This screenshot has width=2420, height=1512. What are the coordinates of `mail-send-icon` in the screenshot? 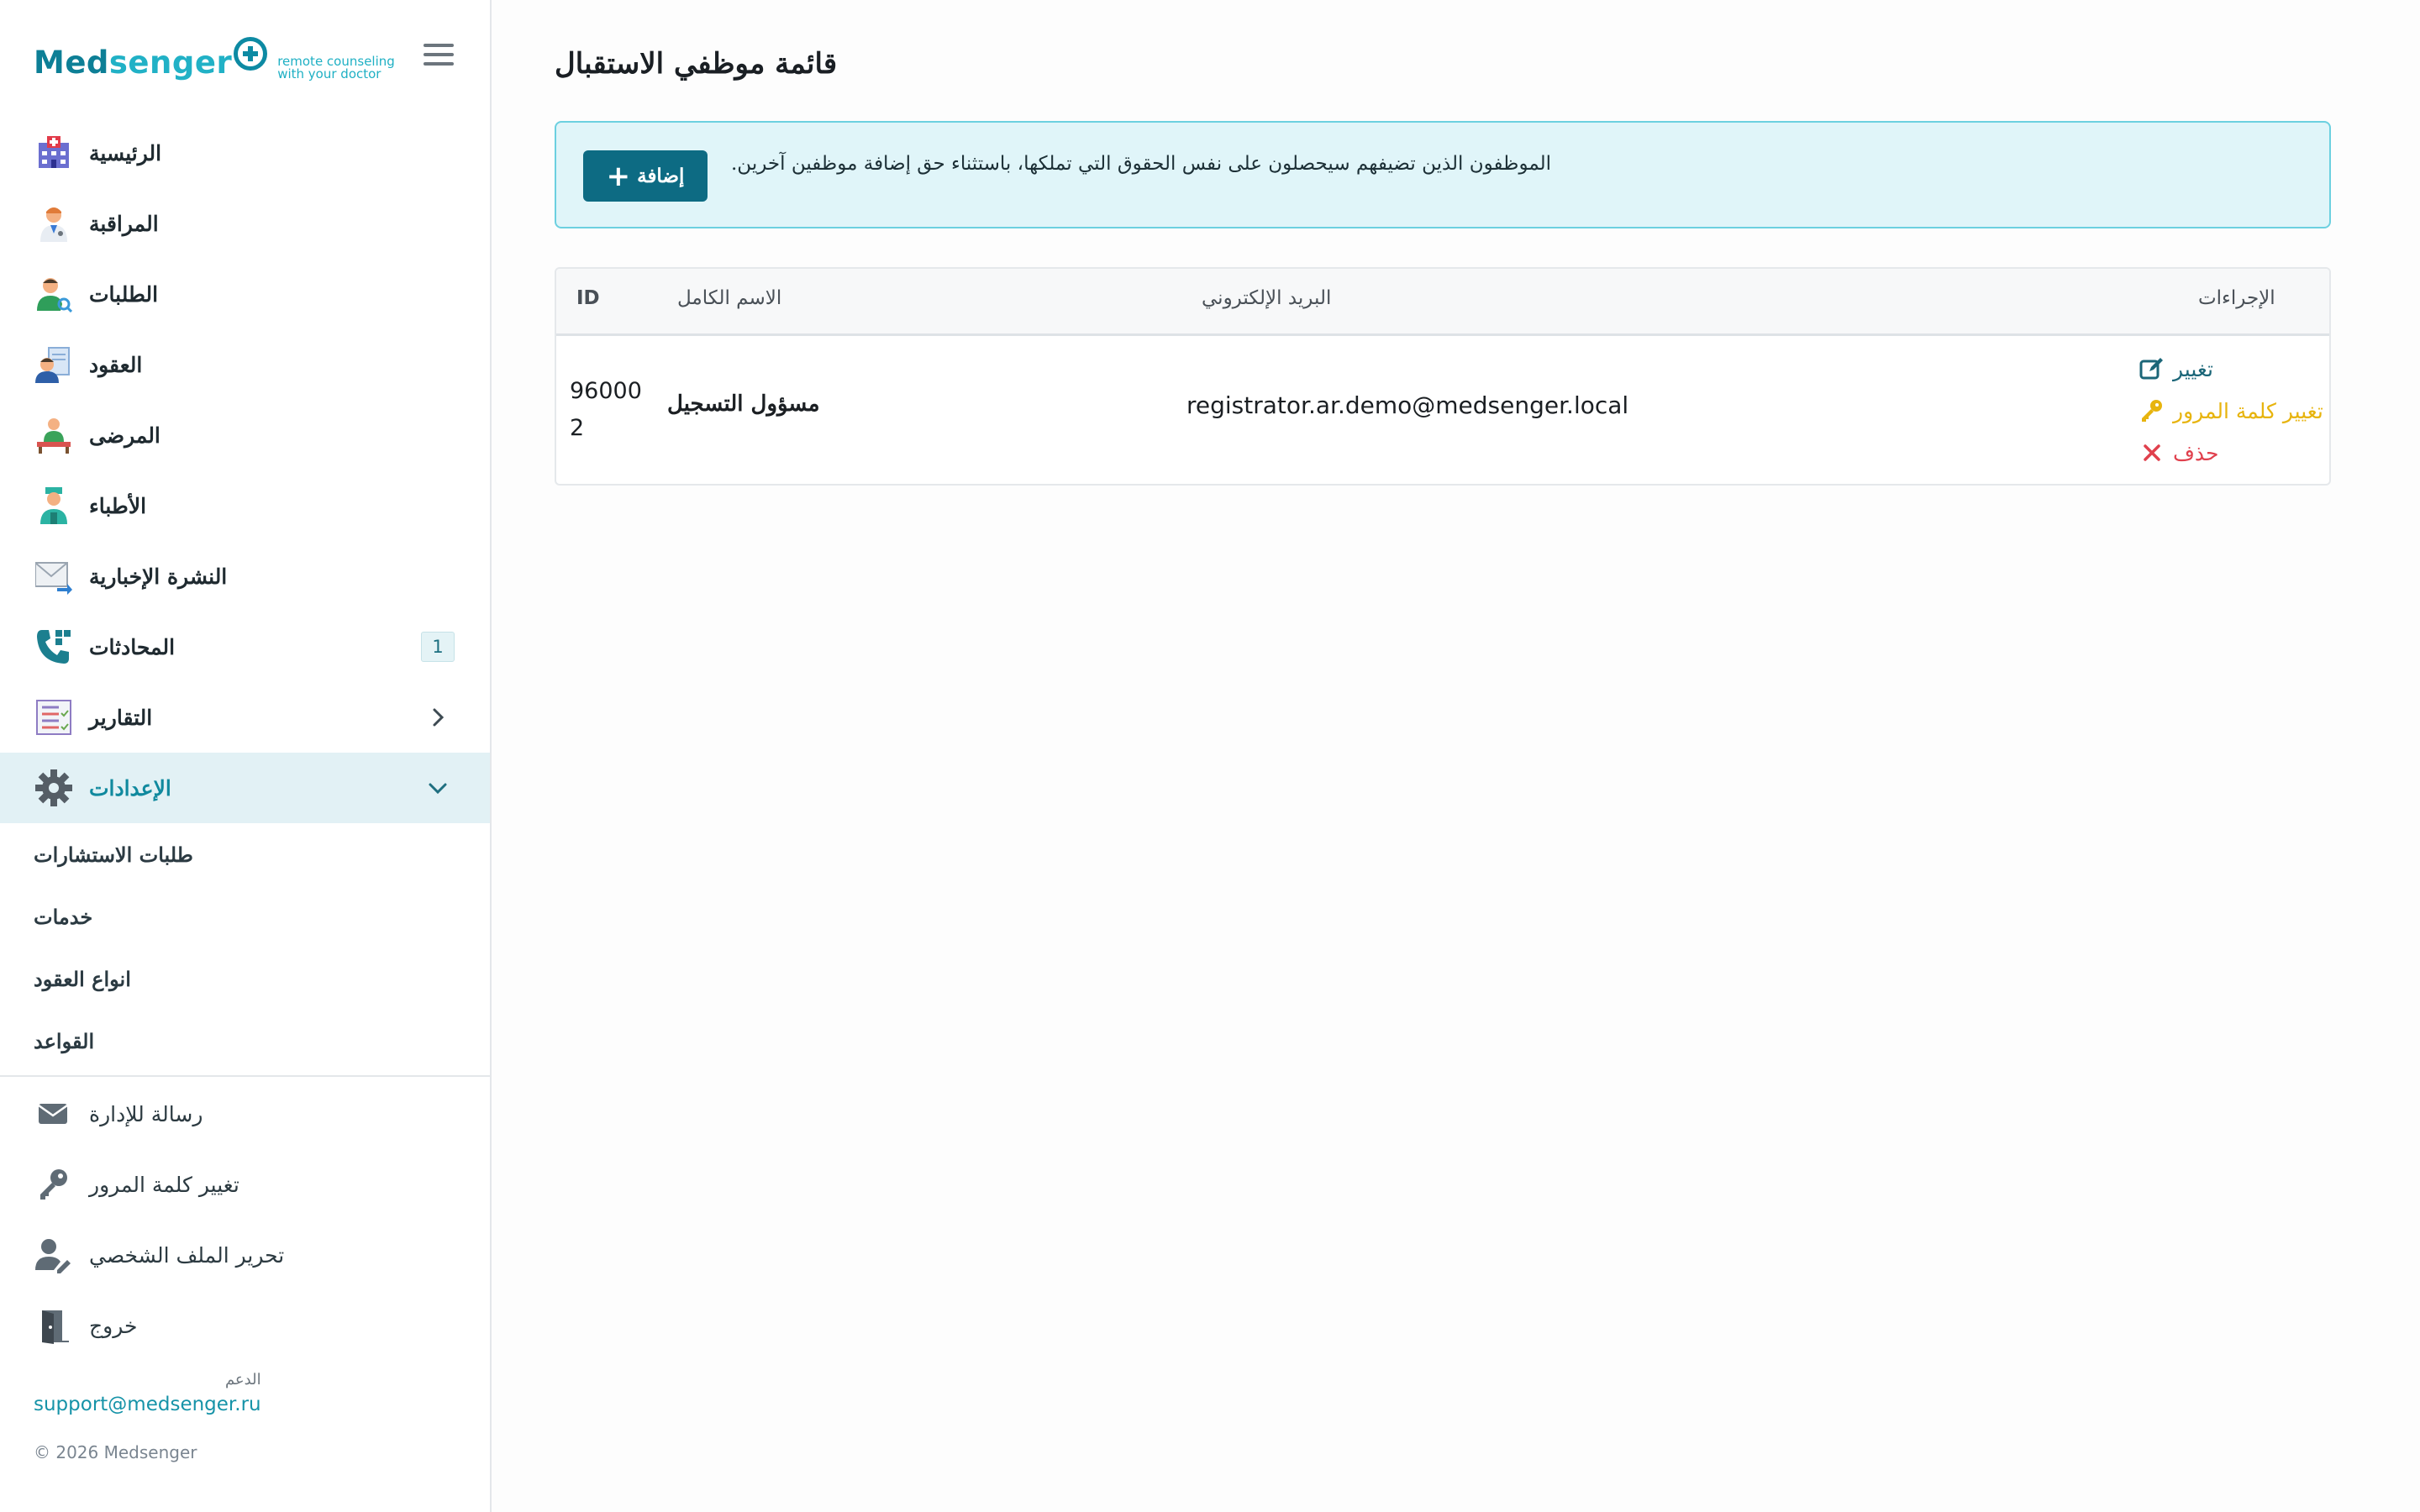 It's located at (53, 576).